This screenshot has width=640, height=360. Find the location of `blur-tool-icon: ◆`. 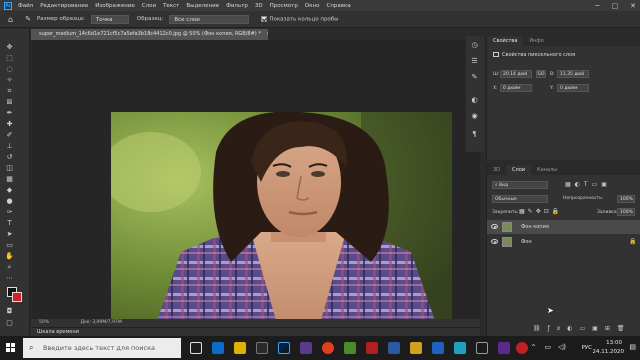

blur-tool-icon: ◆ is located at coordinates (9, 190).